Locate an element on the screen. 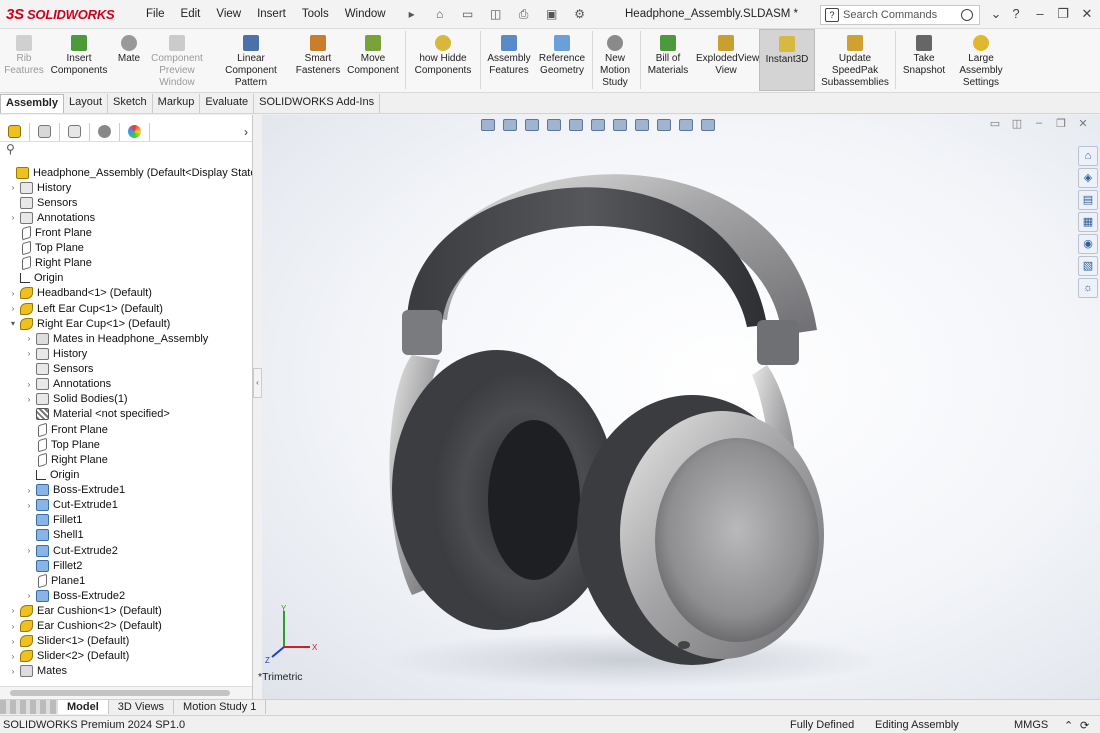  scrollbar-thumb is located at coordinates (120, 693).